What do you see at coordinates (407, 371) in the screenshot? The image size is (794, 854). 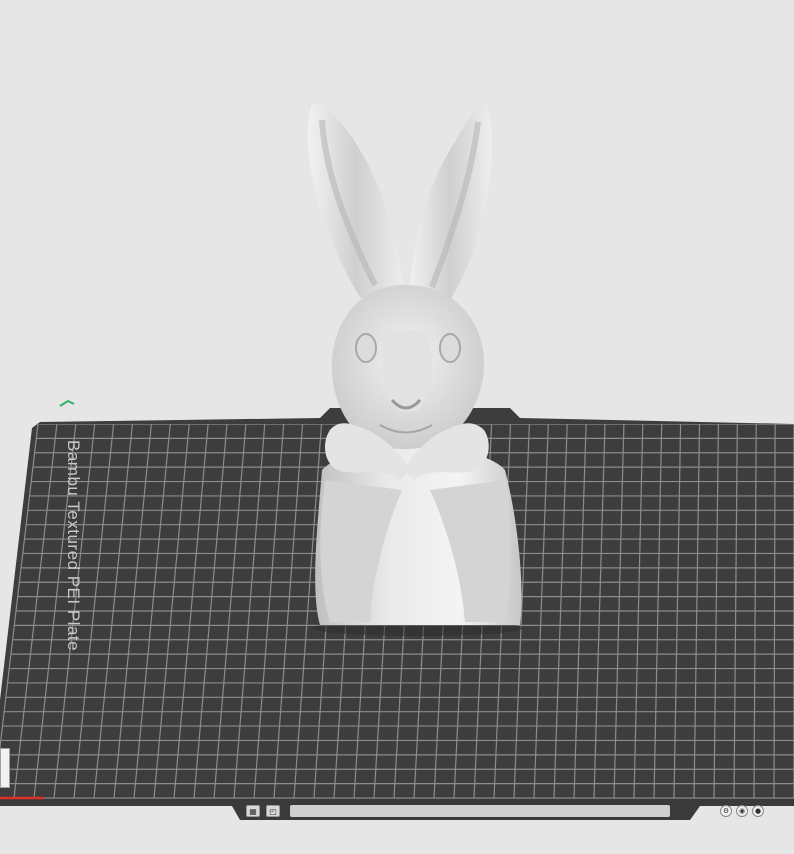 I see `model-snout` at bounding box center [407, 371].